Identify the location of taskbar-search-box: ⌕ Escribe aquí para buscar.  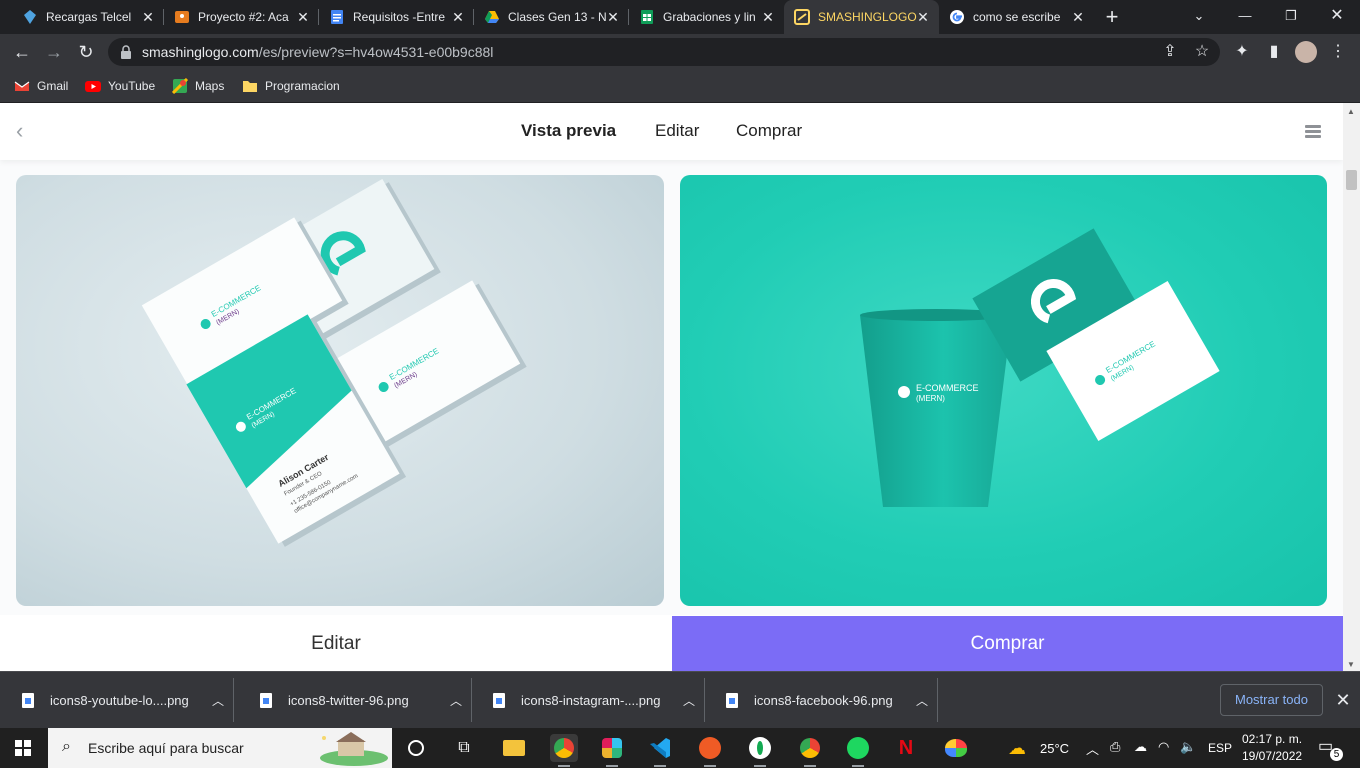
(220, 748).